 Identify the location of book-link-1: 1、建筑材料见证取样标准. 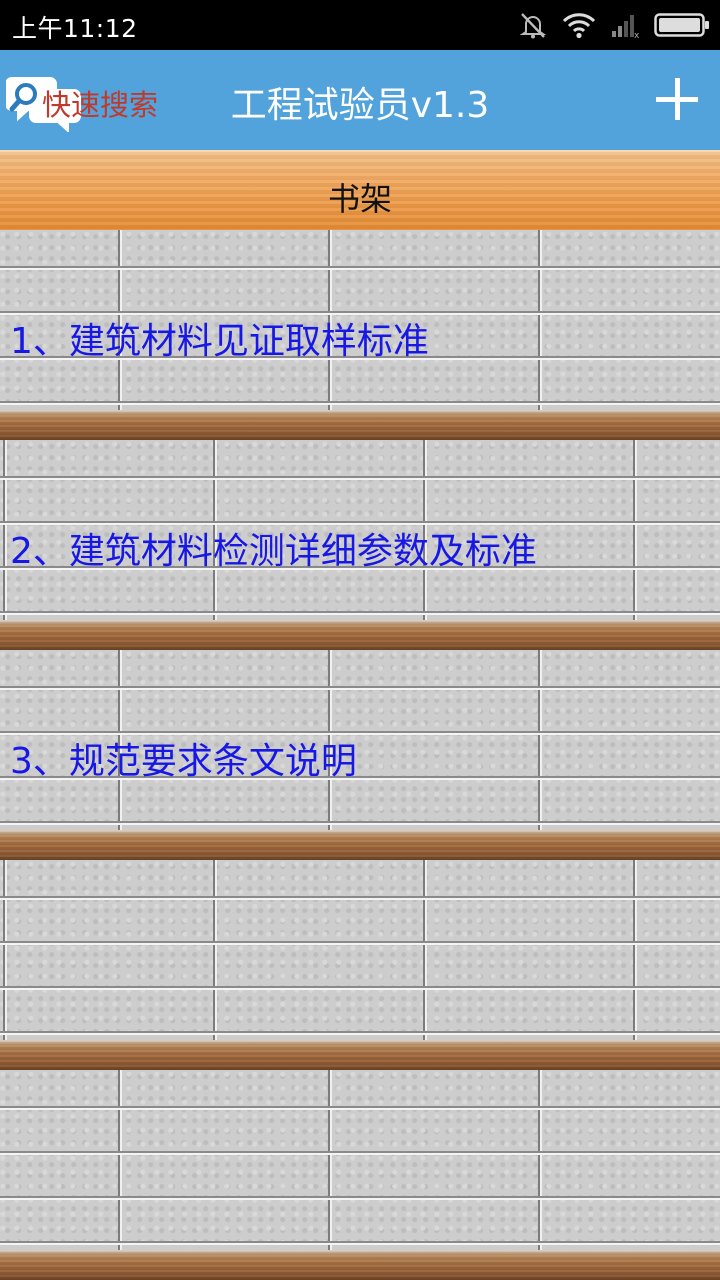
(219, 338).